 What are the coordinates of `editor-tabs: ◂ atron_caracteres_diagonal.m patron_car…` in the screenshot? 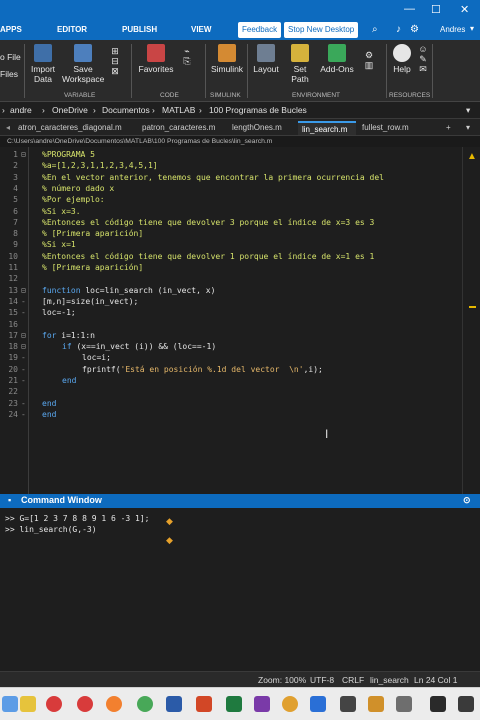 It's located at (240, 127).